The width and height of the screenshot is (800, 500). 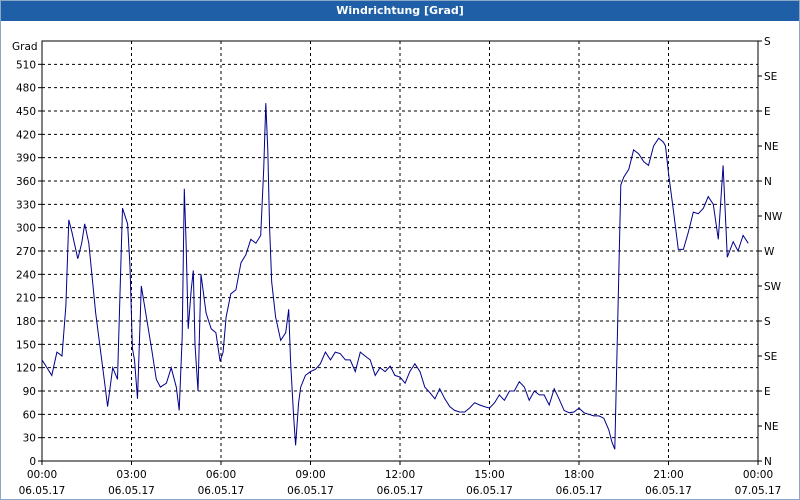 What do you see at coordinates (131, 475) in the screenshot?
I see `x-tick-label-time: 03:00` at bounding box center [131, 475].